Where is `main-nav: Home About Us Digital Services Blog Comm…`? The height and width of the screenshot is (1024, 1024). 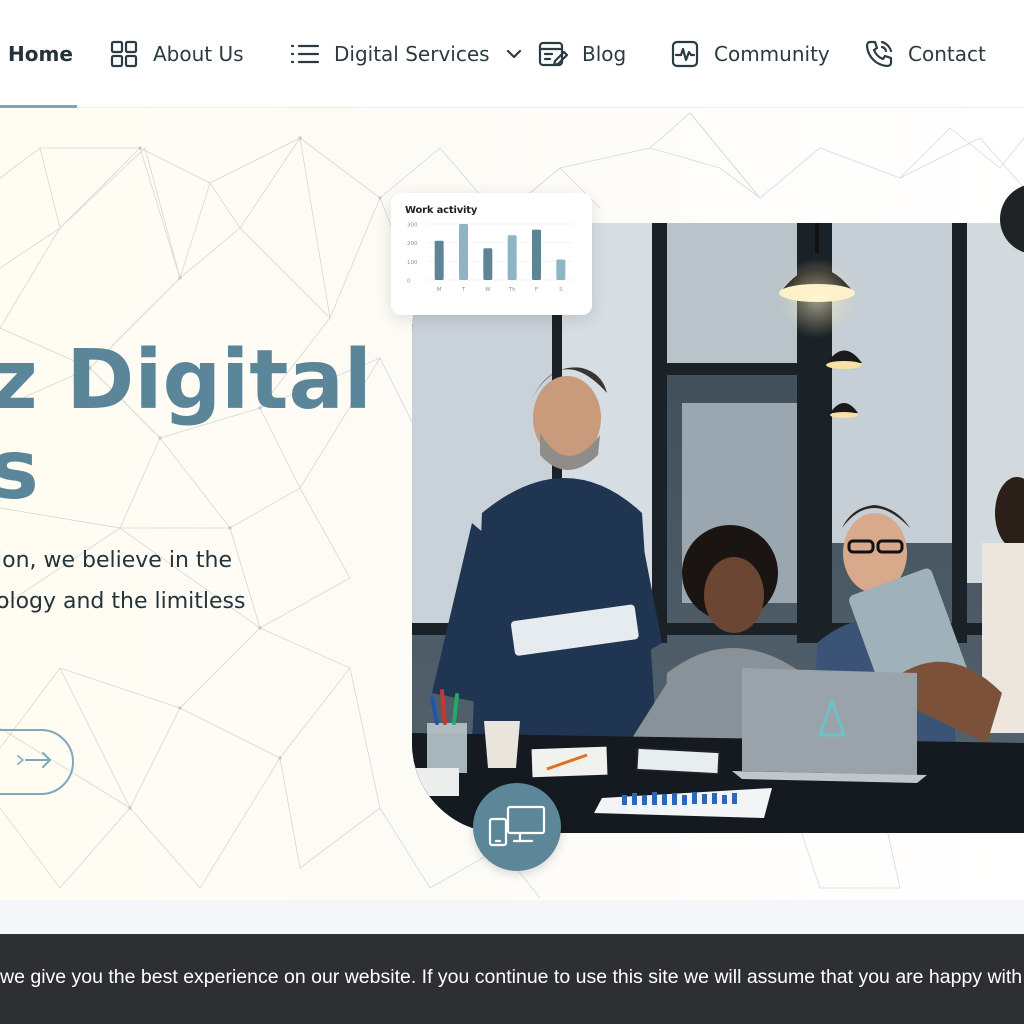 main-nav: Home About Us Digital Services Blog Comm… is located at coordinates (512, 54).